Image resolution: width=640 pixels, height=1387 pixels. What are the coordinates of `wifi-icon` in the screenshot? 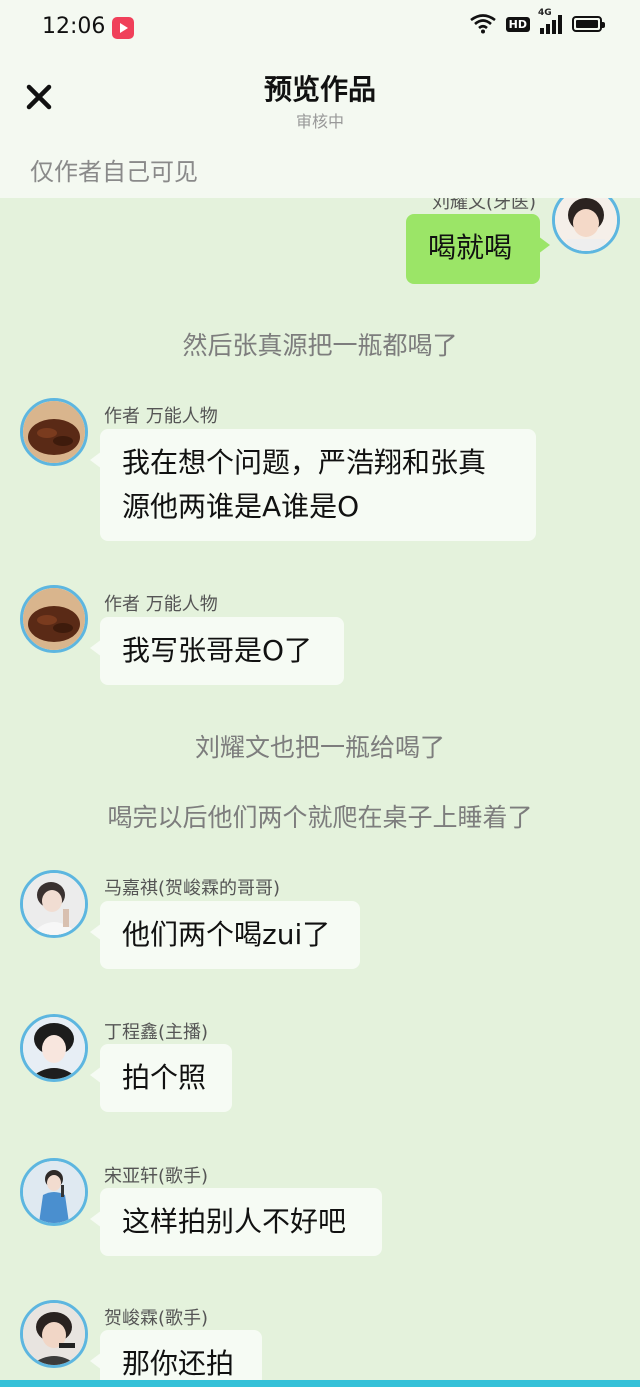 It's located at (482, 24).